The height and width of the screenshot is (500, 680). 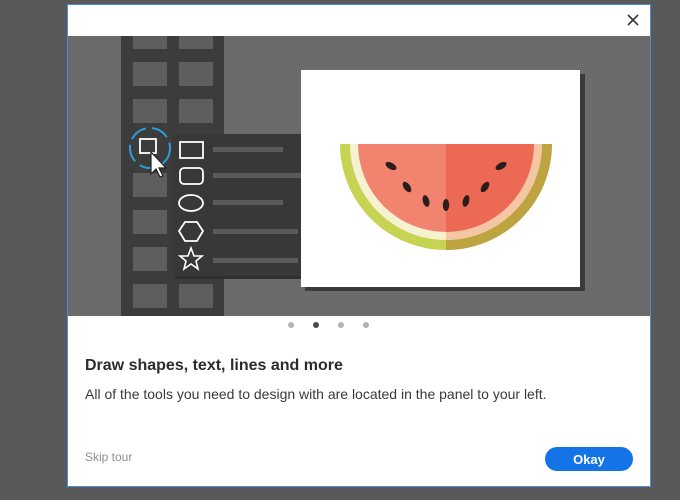 What do you see at coordinates (589, 459) in the screenshot?
I see `okay-button: Okay` at bounding box center [589, 459].